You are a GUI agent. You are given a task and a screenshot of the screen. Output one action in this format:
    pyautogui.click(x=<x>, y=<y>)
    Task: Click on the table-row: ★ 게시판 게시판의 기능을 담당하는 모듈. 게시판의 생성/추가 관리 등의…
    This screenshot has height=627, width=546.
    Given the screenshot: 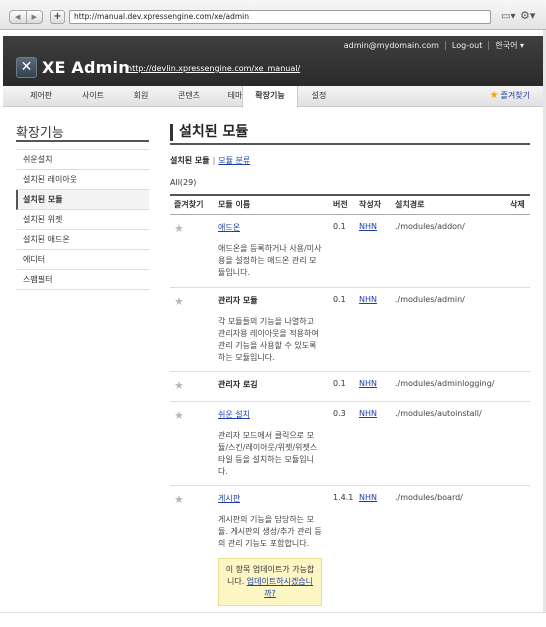 What is the action you would take?
    pyautogui.click(x=350, y=549)
    